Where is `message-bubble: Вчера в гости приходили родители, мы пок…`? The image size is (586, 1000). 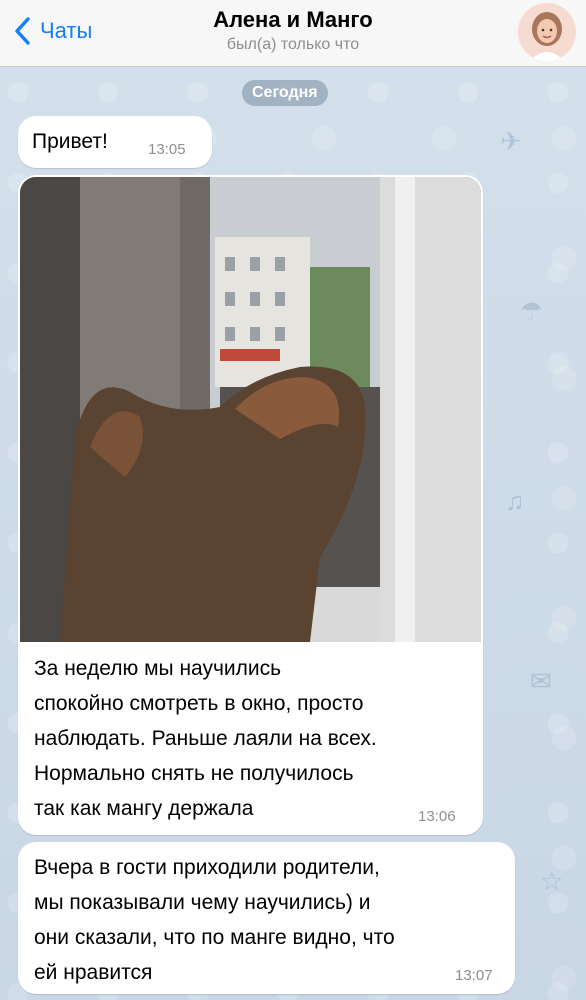 message-bubble: Вчера в гости приходили родители, мы пок… is located at coordinates (266, 918).